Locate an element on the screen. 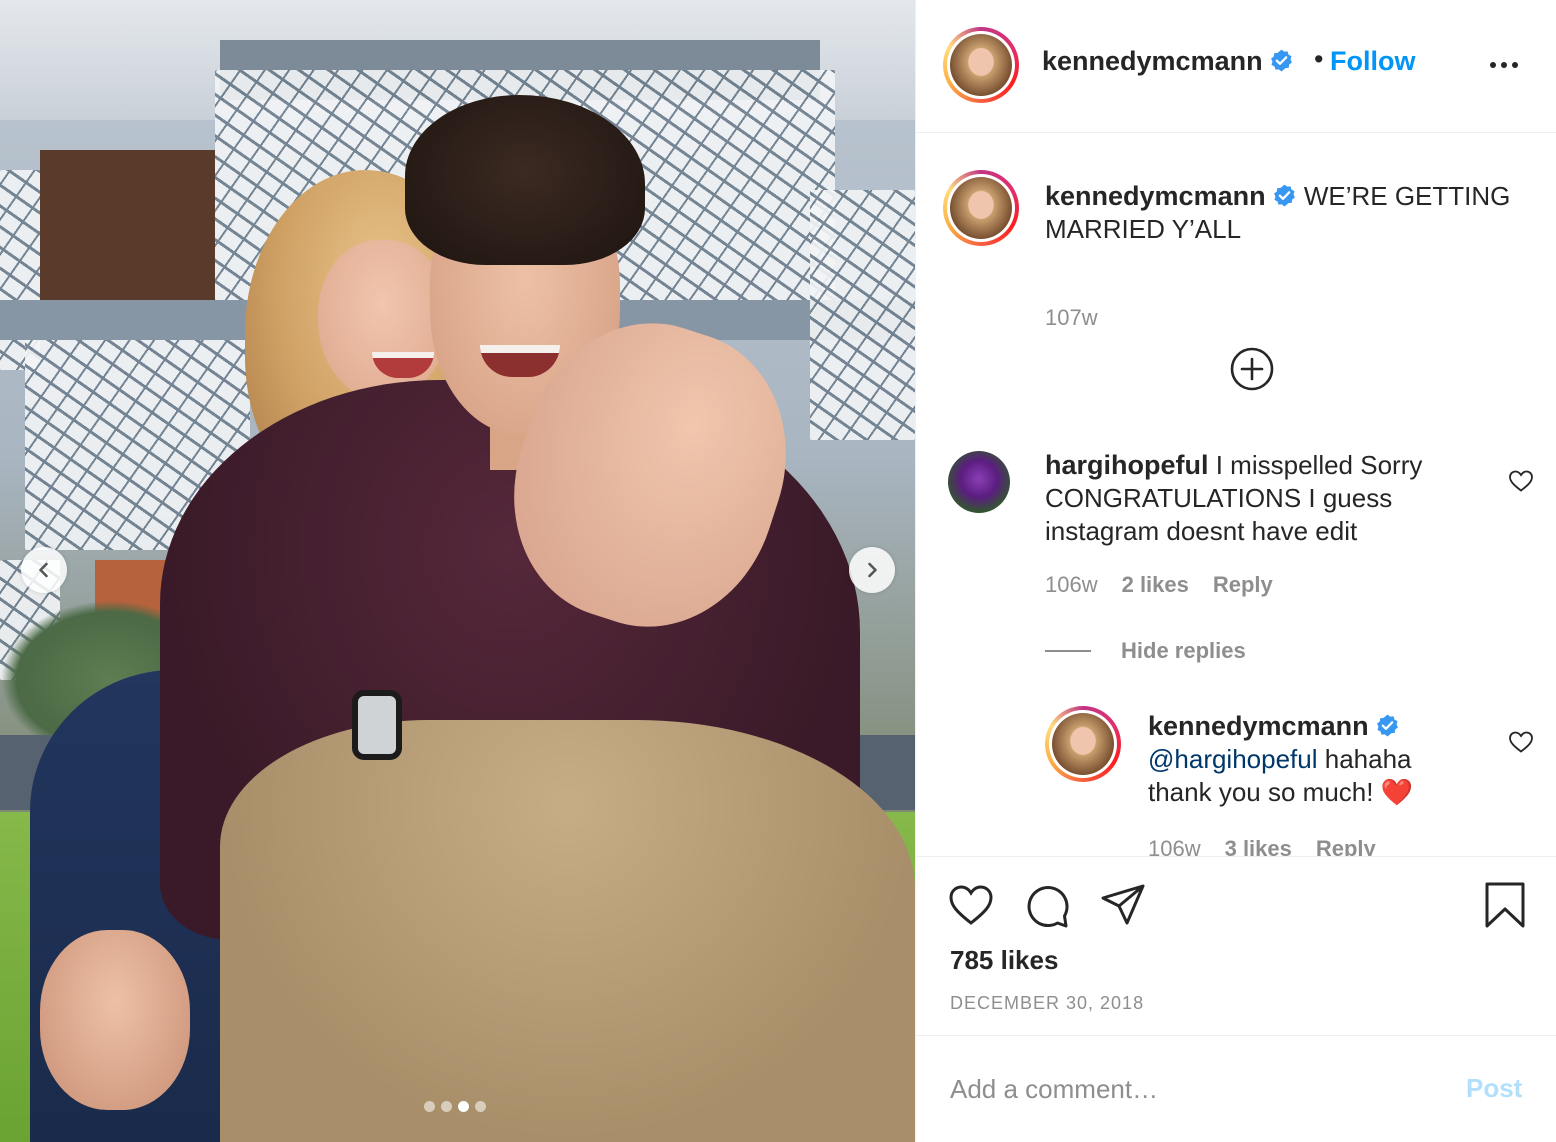 The image size is (1556, 1142). post-likes-count: 785 likes is located at coordinates (1004, 960).